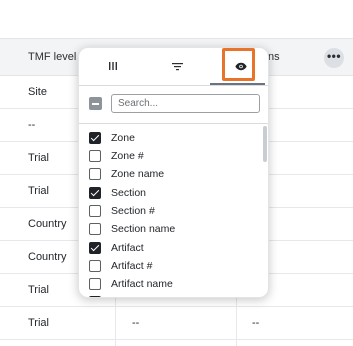  I want to click on tab-filter, so click(177, 67).